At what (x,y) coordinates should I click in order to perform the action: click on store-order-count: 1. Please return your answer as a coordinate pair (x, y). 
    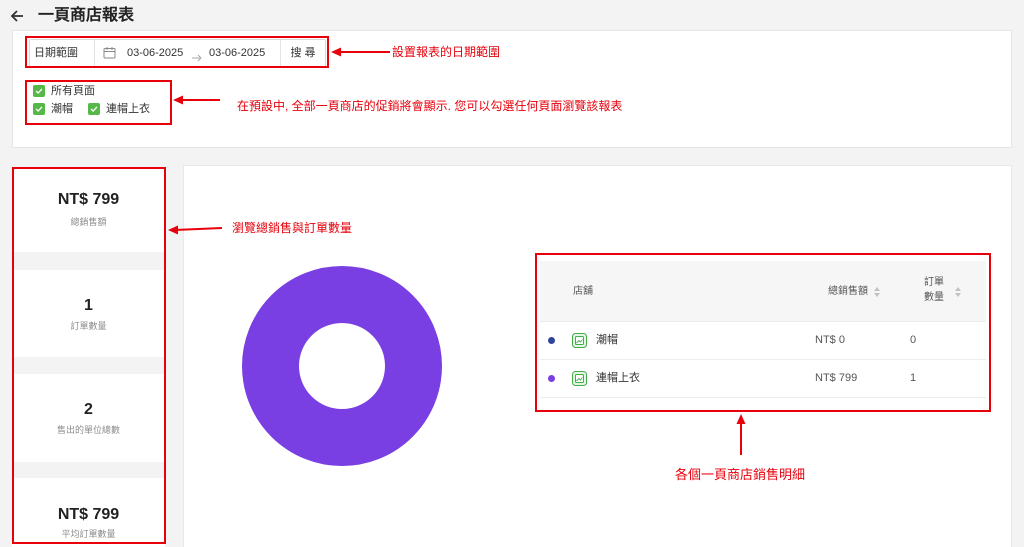
    Looking at the image, I should click on (913, 378).